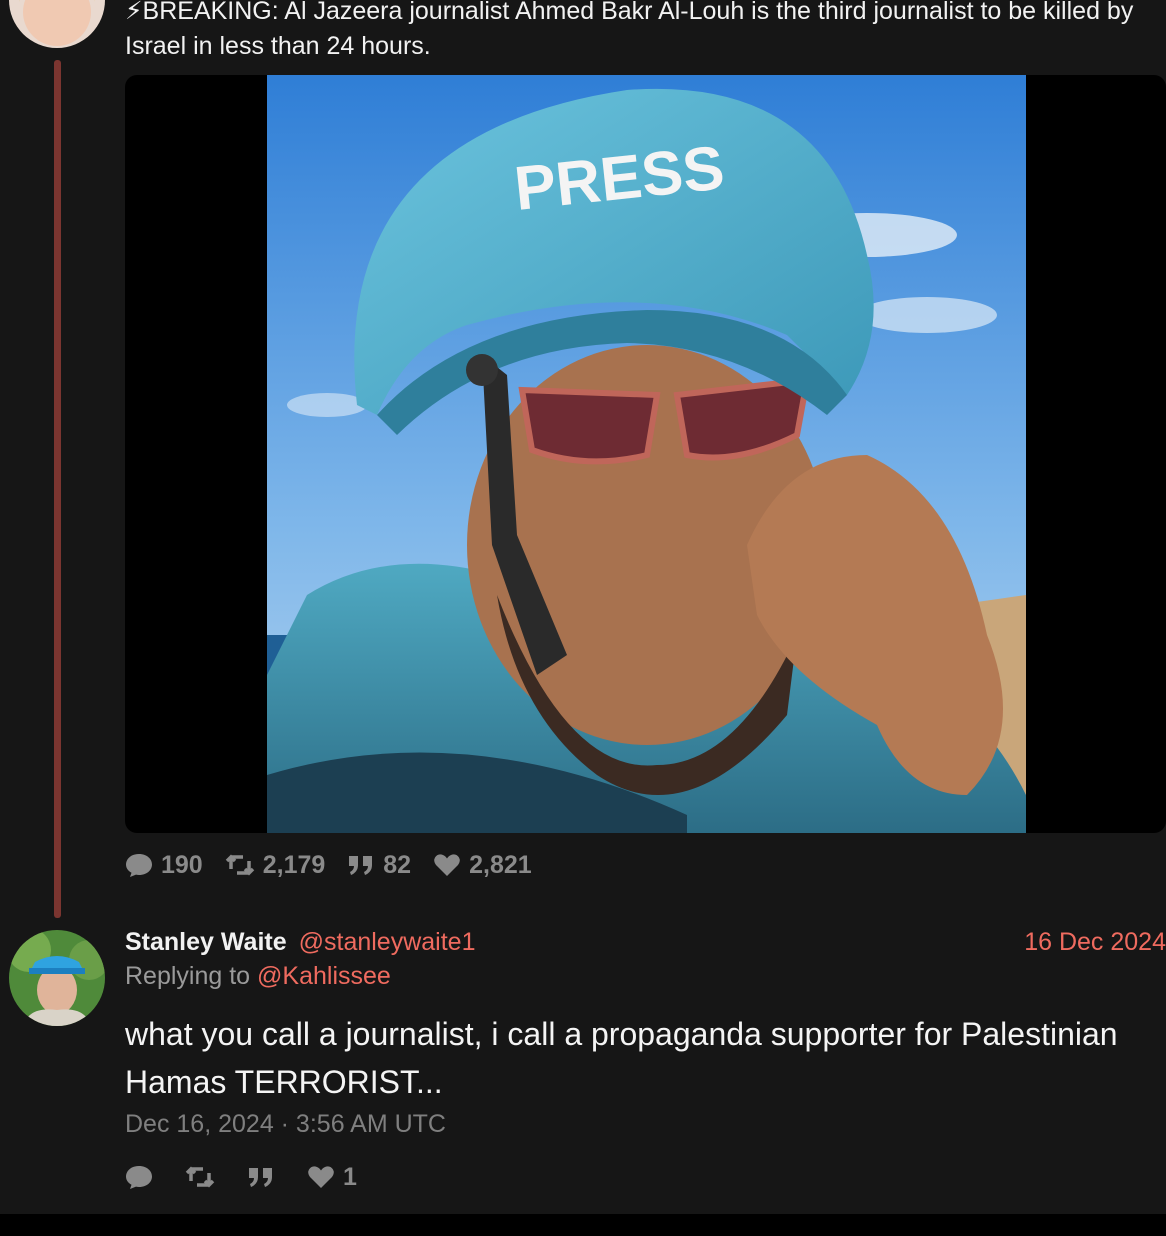 The height and width of the screenshot is (1236, 1166). Describe the element at coordinates (57, 489) in the screenshot. I see `thread-line` at that location.